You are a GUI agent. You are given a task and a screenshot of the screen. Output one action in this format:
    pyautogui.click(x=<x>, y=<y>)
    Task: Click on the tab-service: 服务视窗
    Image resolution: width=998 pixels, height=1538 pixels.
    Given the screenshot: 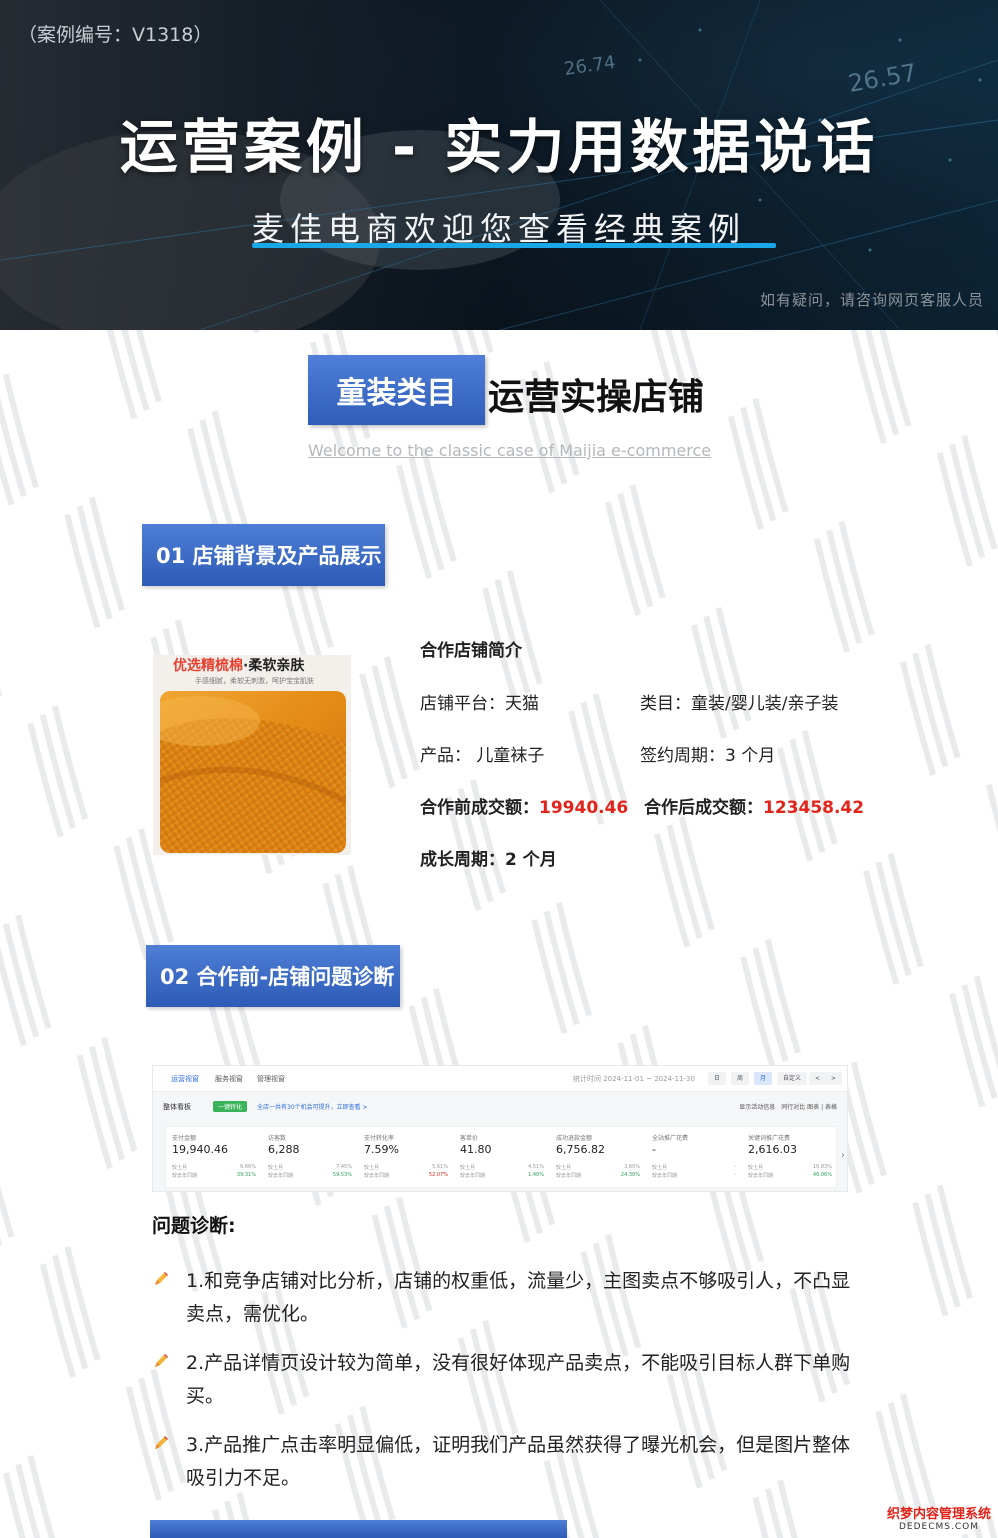 What is the action you would take?
    pyautogui.click(x=229, y=1079)
    